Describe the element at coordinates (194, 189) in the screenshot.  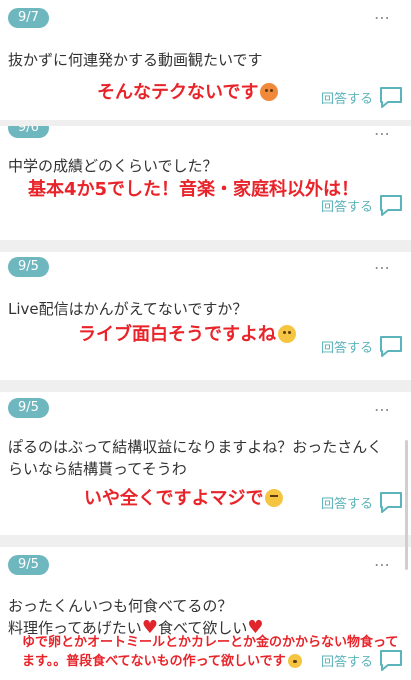
I see `answer-text: 基本4か5でした！音楽・家庭科以外は！` at that location.